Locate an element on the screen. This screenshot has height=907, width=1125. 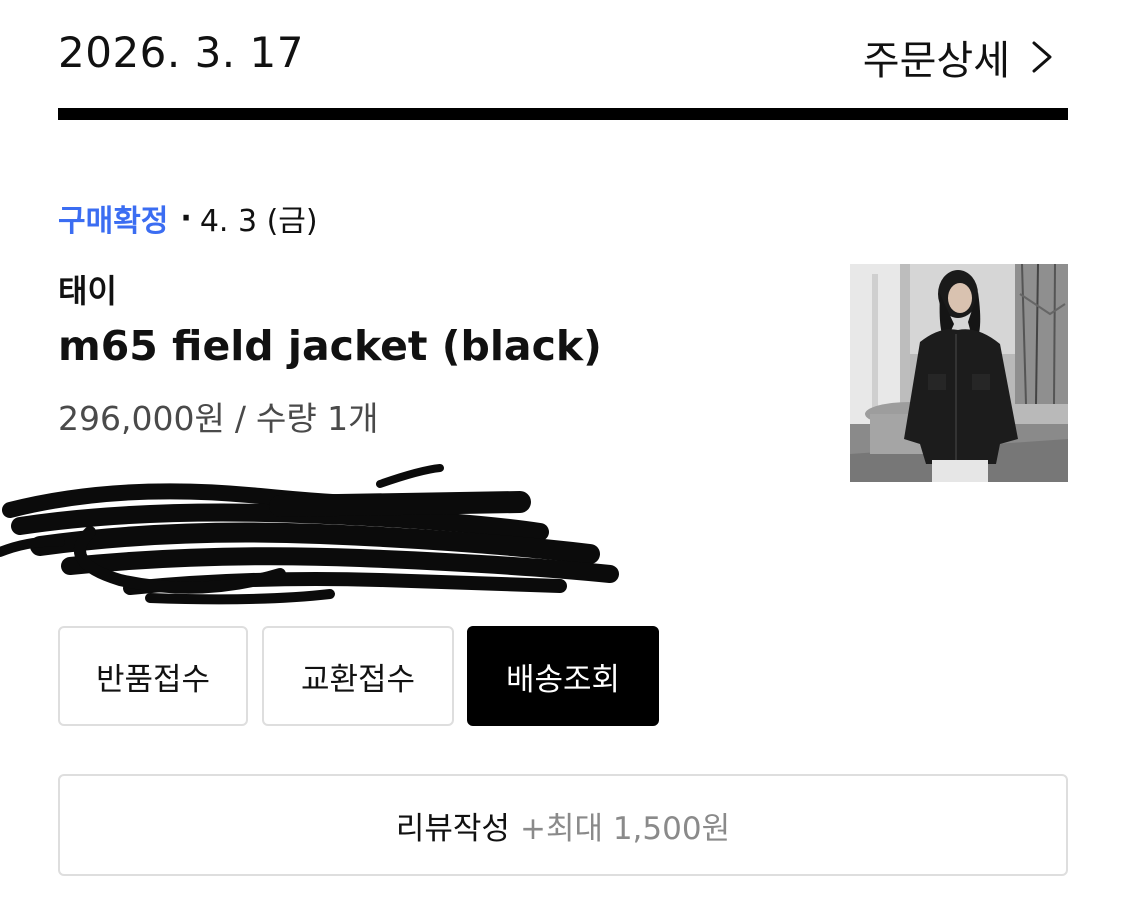
order-status: 구매확정 is located at coordinates (113, 221).